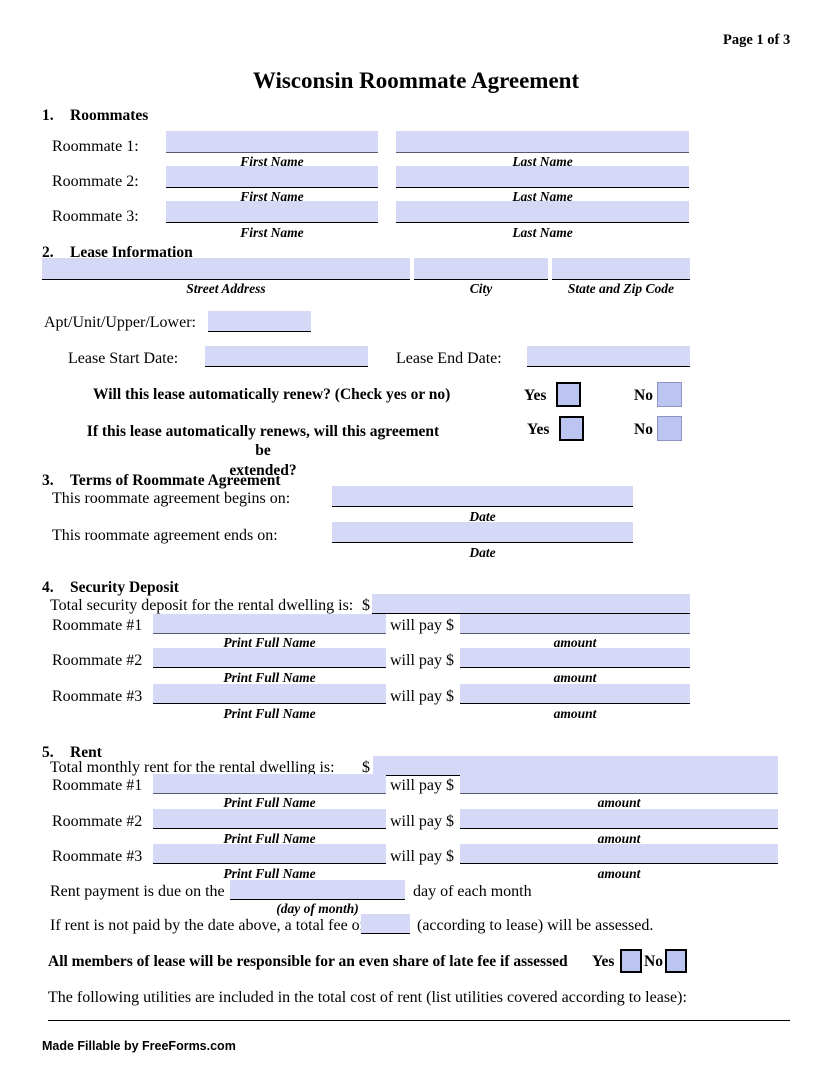 The width and height of the screenshot is (832, 1082). Describe the element at coordinates (422, 660) in the screenshot. I see `security-deposit-roommate-2-willpay-label: will pay $` at that location.